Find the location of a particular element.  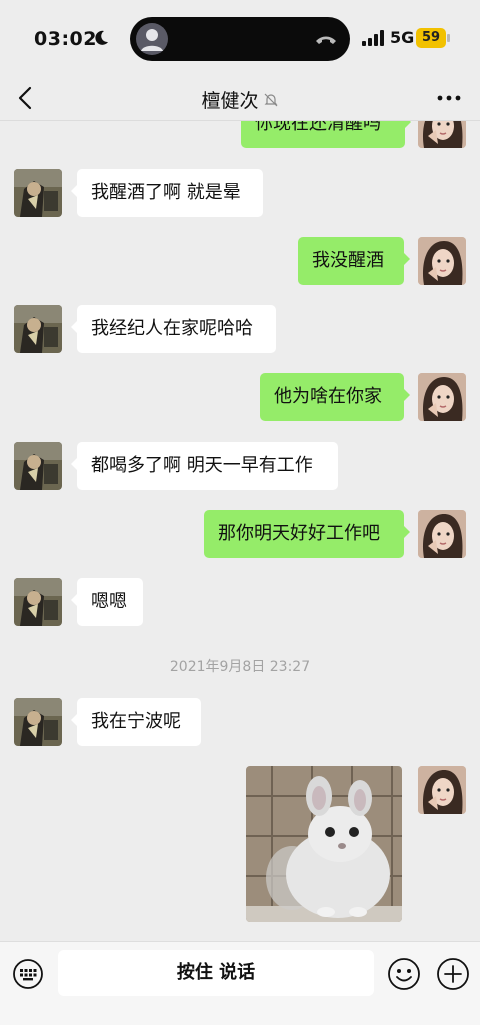

moon-icon is located at coordinates (101, 37).